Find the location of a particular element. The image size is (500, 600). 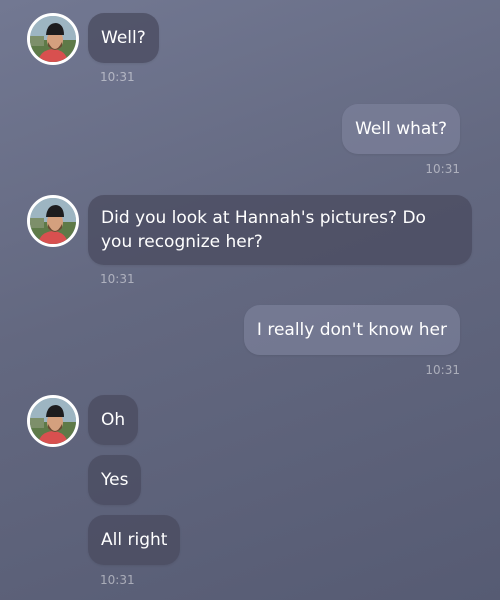

incoming-message-bubble: Oh is located at coordinates (113, 420).